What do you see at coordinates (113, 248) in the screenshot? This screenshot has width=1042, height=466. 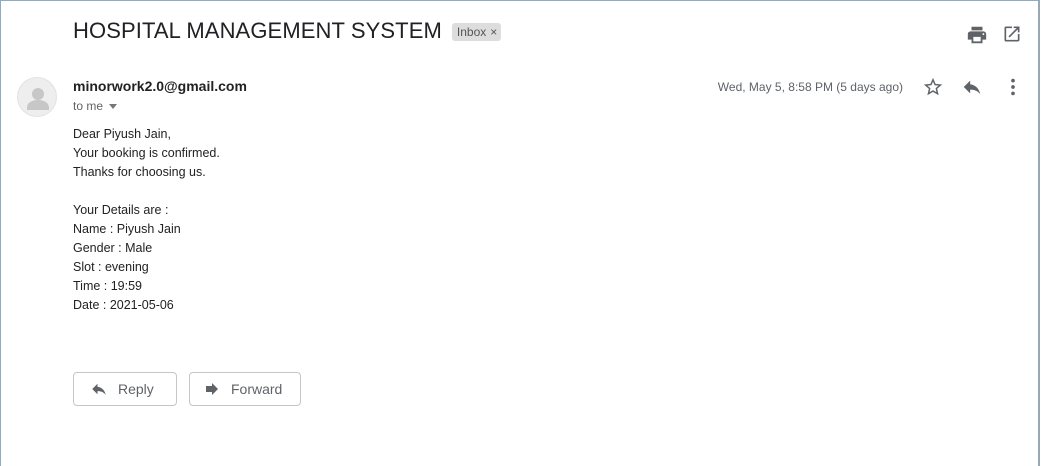 I see `body-line: Gender : Male` at bounding box center [113, 248].